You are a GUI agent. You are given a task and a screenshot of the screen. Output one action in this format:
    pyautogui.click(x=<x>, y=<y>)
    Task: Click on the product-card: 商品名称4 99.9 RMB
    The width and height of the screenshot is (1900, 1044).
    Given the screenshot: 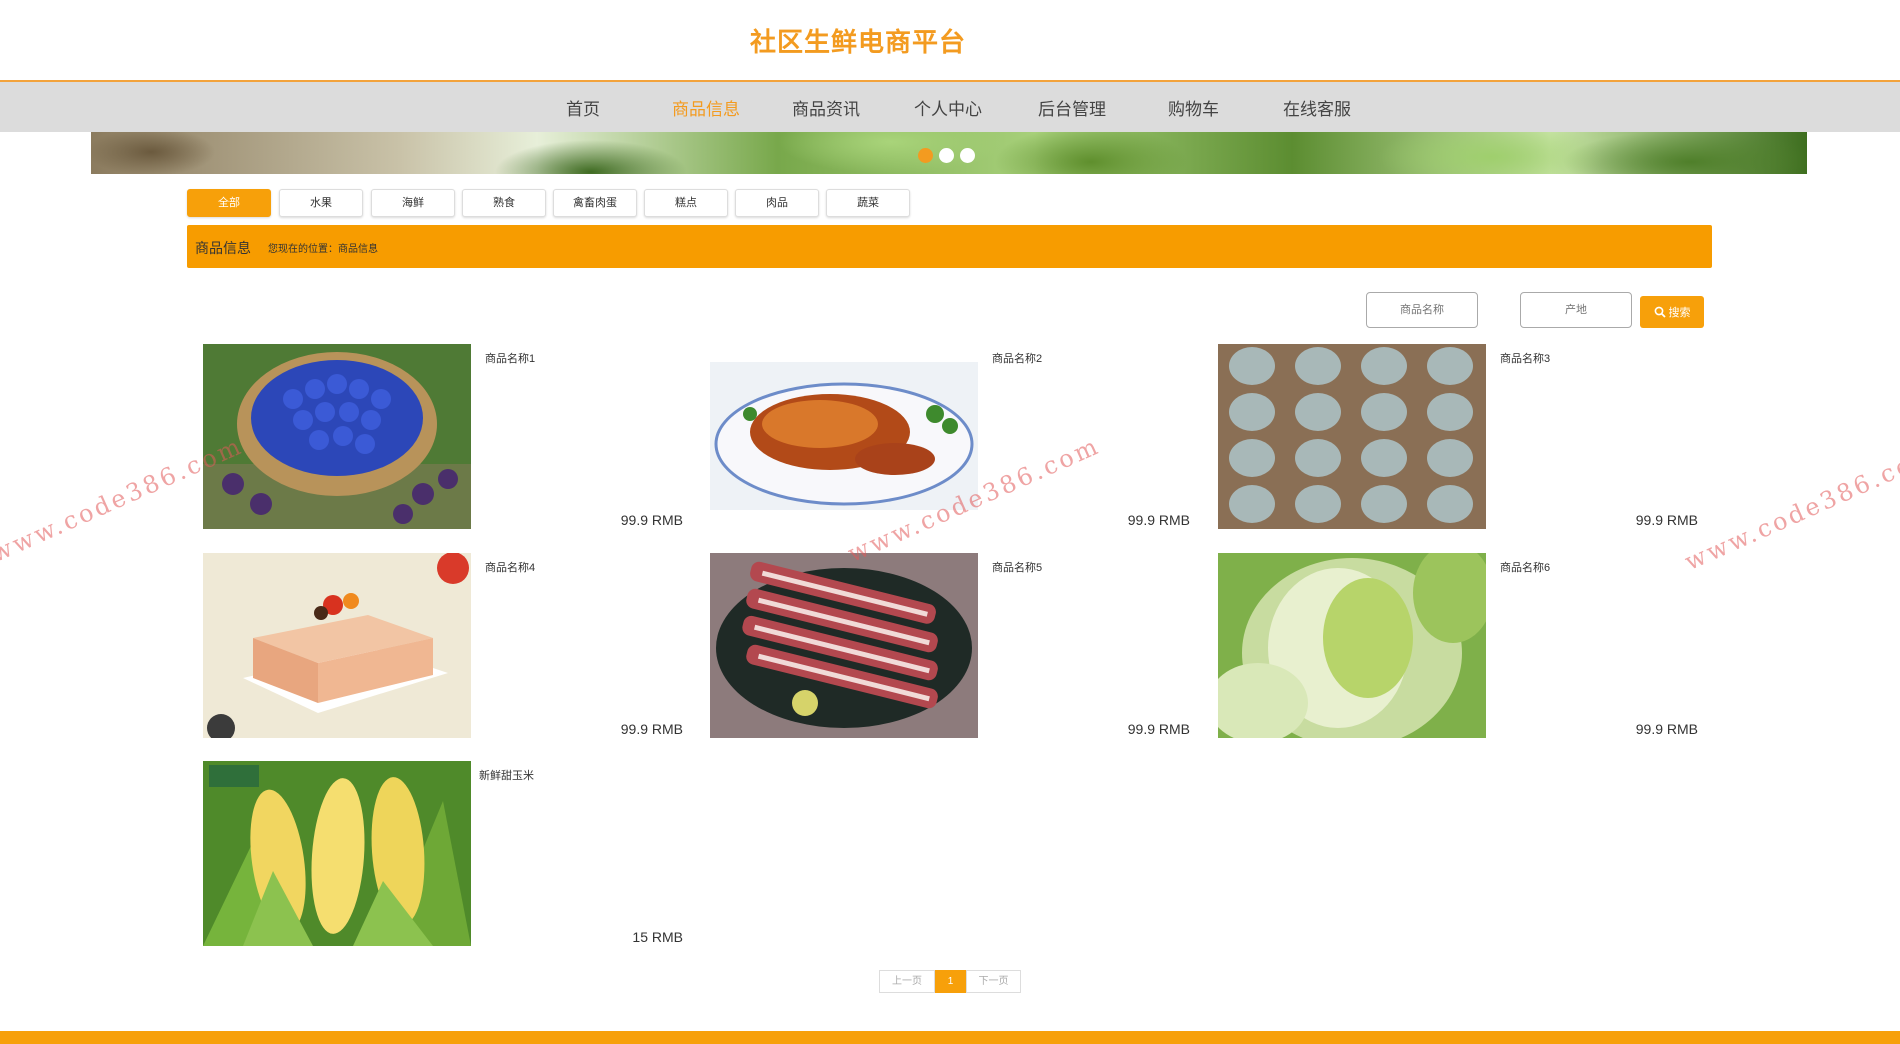 What is the action you would take?
    pyautogui.click(x=443, y=646)
    